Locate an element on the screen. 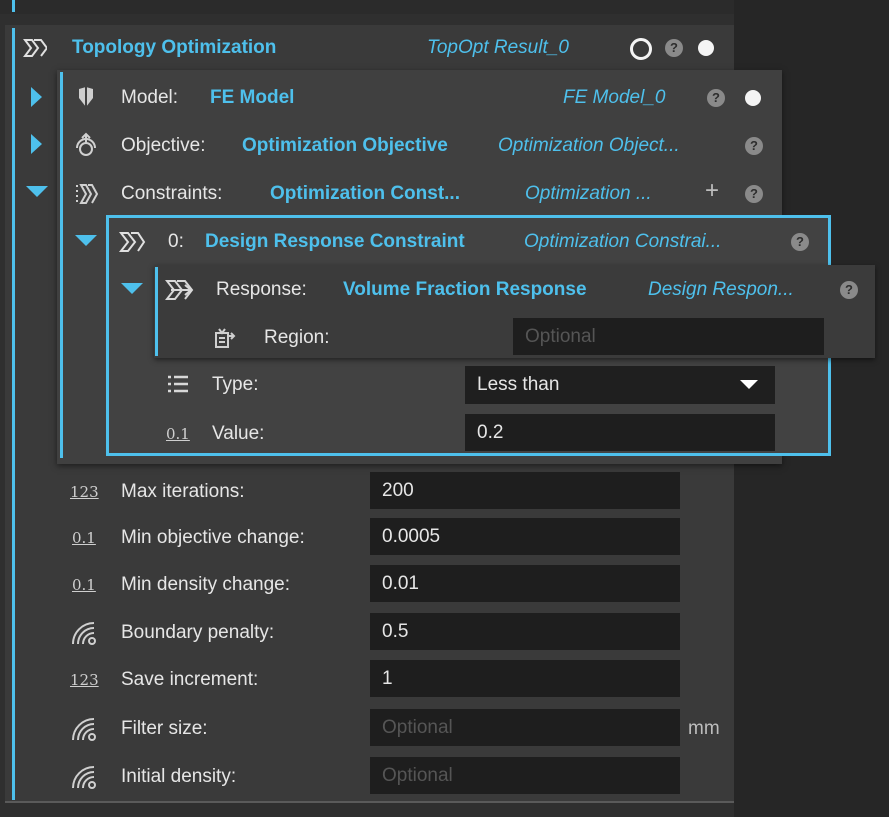 This screenshot has width=889, height=817. expand-model-arrow is located at coordinates (36, 97).